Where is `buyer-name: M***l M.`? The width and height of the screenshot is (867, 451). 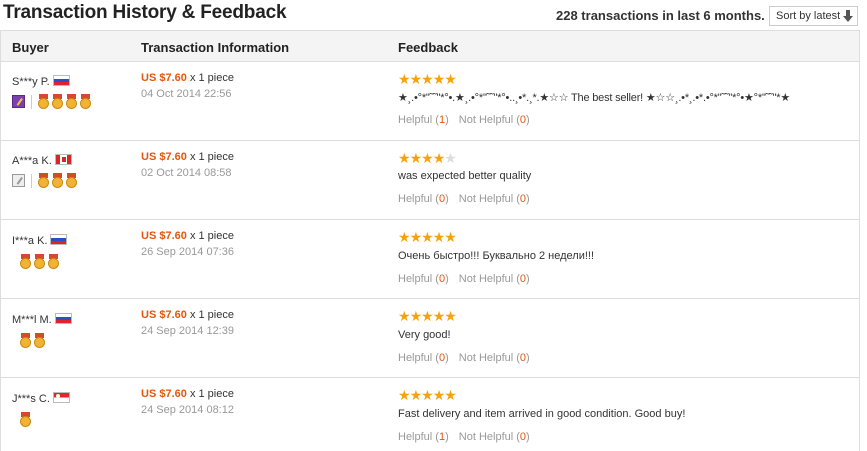 buyer-name: M***l M. is located at coordinates (42, 319).